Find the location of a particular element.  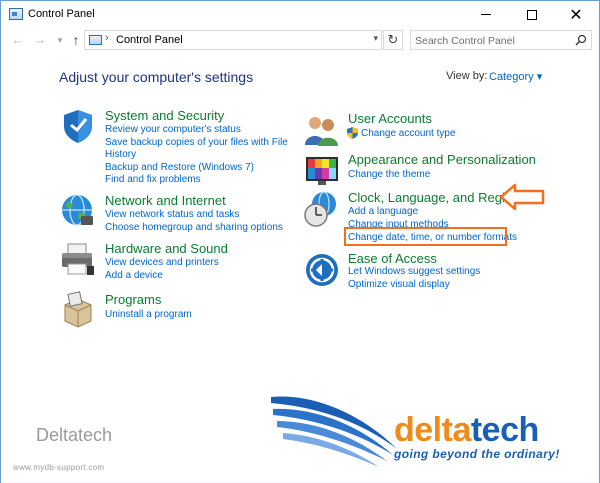

category-title-user-accounts: User Accounts is located at coordinates (390, 118).